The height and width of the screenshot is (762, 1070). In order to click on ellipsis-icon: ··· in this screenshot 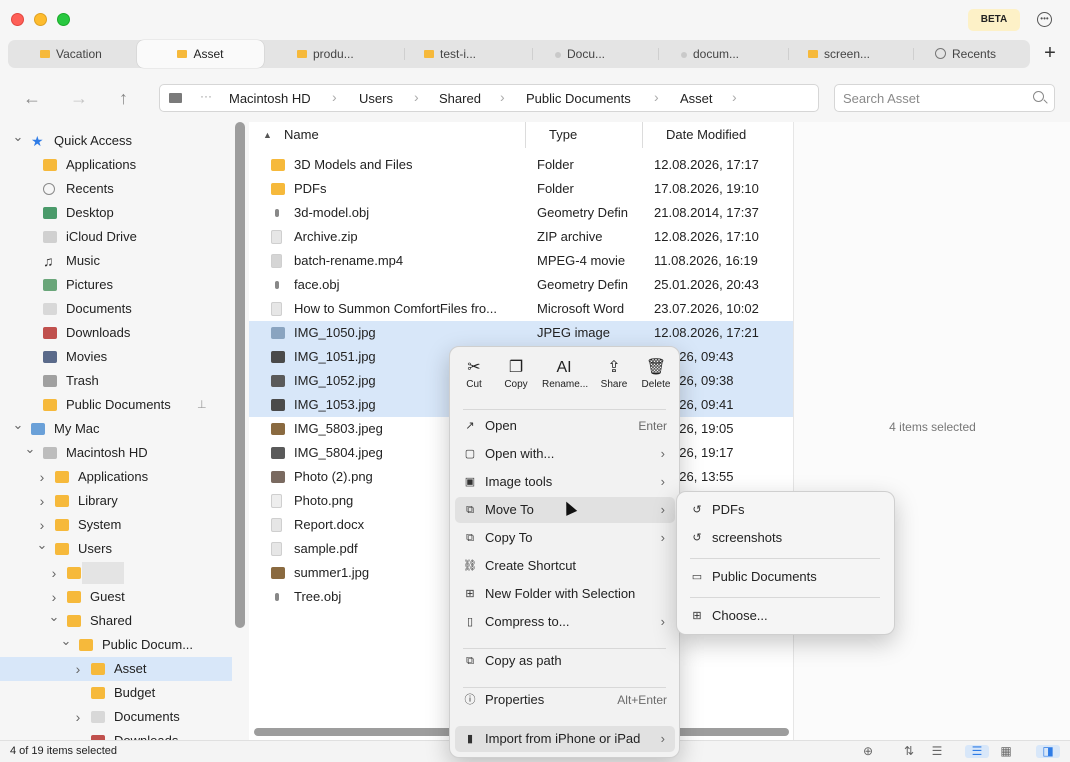, I will do `click(206, 96)`.